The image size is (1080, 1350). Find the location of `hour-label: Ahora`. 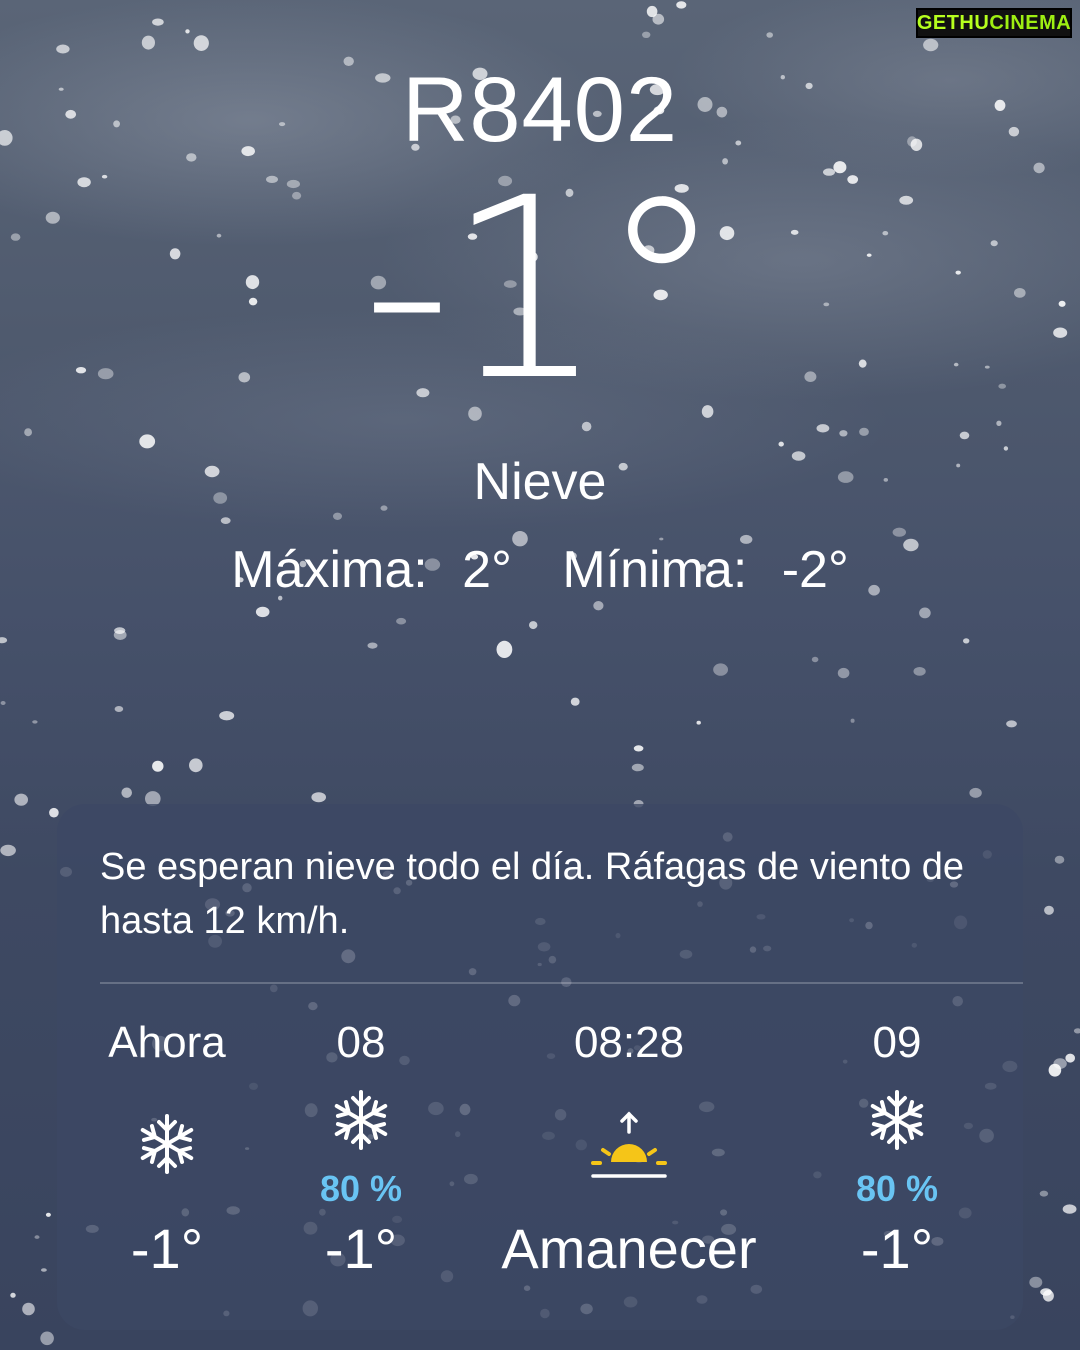

hour-label: Ahora is located at coordinates (167, 1042).